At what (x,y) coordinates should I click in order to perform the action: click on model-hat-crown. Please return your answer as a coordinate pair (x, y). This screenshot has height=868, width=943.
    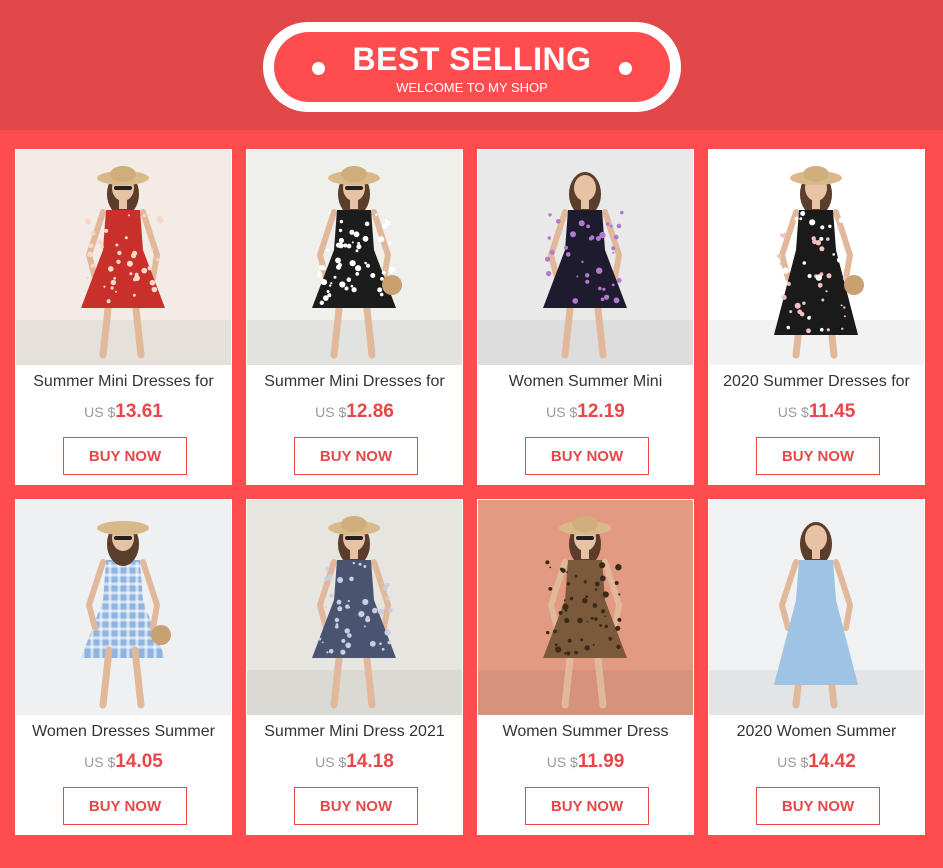
    Looking at the image, I should click on (585, 524).